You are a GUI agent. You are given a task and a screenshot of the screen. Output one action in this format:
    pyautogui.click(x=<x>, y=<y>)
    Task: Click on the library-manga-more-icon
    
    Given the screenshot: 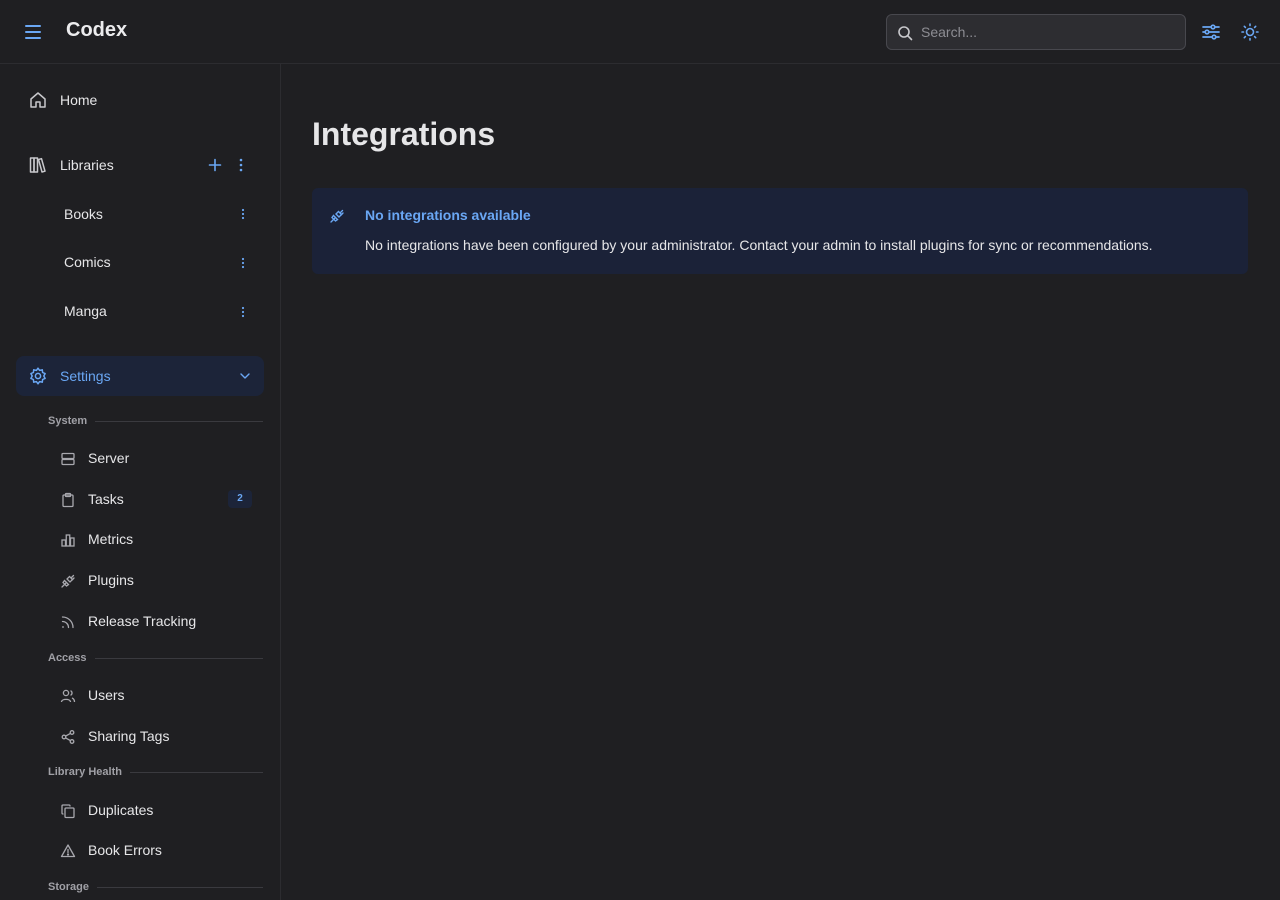 What is the action you would take?
    pyautogui.click(x=243, y=312)
    